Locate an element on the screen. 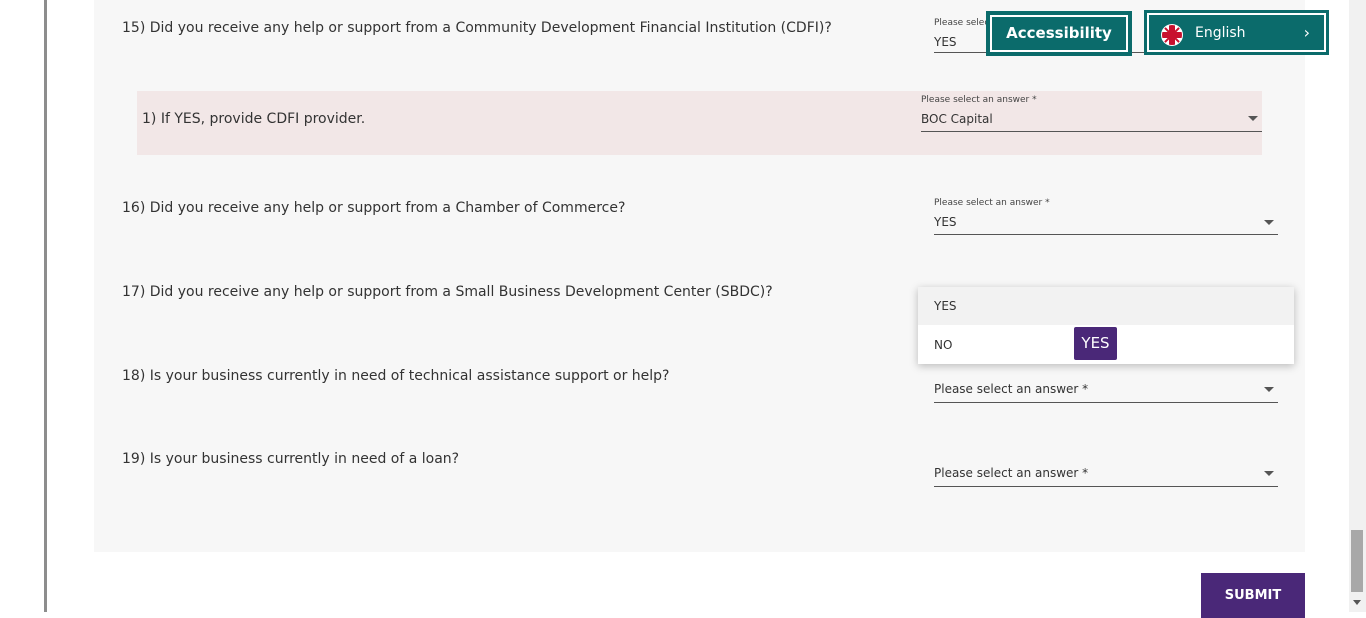 The image size is (1366, 618). dropdown-option-yes: YES is located at coordinates (1106, 306).